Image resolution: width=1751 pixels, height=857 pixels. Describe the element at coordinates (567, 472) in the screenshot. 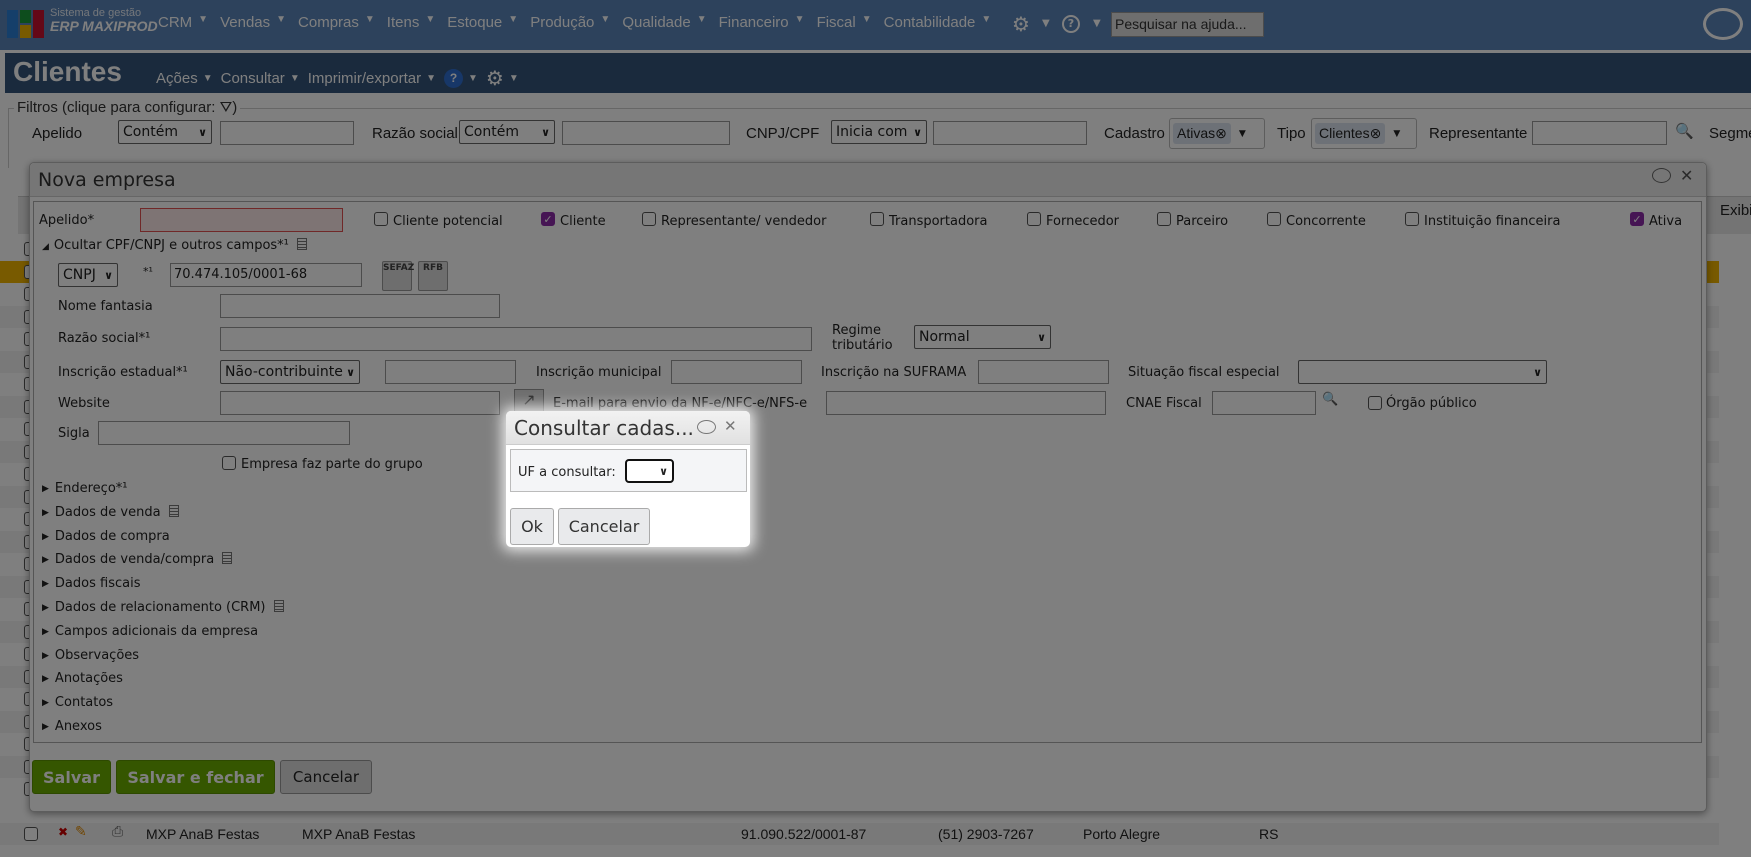

I see `uf-label: UF a consultar:` at that location.